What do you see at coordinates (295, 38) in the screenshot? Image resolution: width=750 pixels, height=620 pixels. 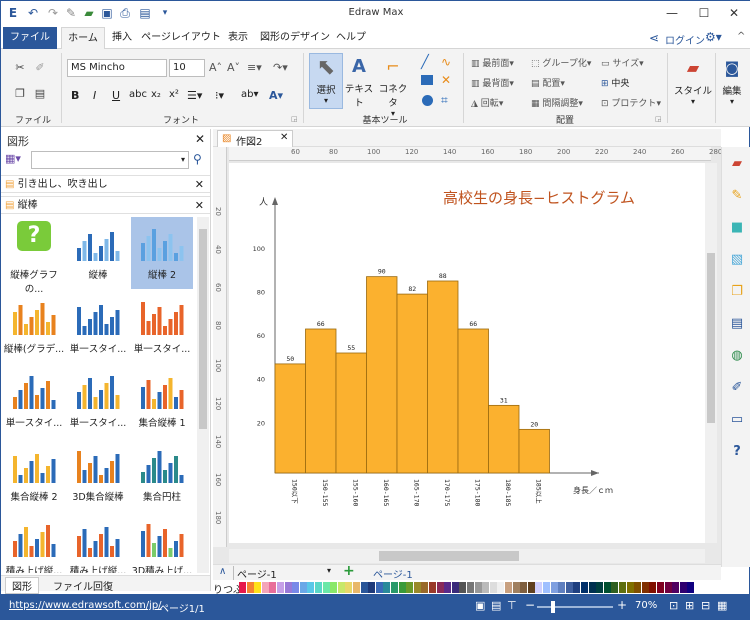 I see `tab-shape-design: 図形のデザイン` at bounding box center [295, 38].